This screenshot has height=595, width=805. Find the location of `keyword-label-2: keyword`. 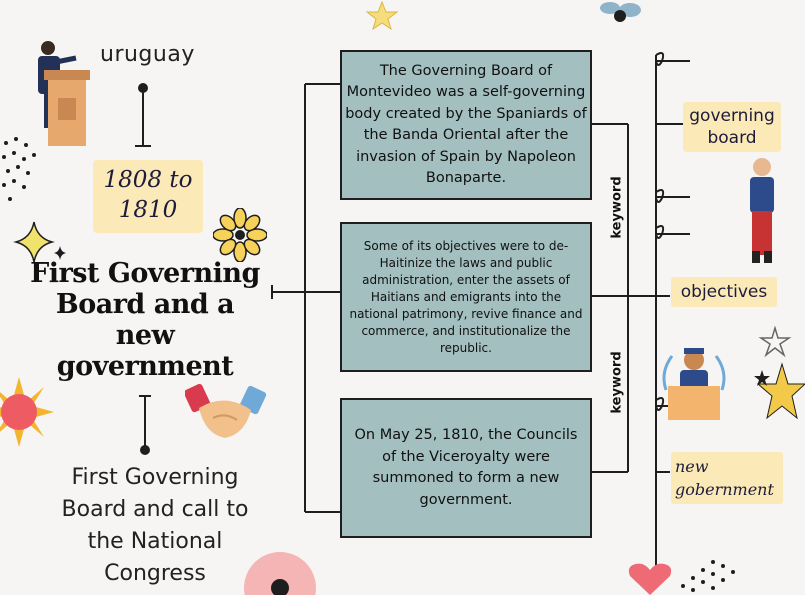

keyword-label-2: keyword is located at coordinates (617, 382).